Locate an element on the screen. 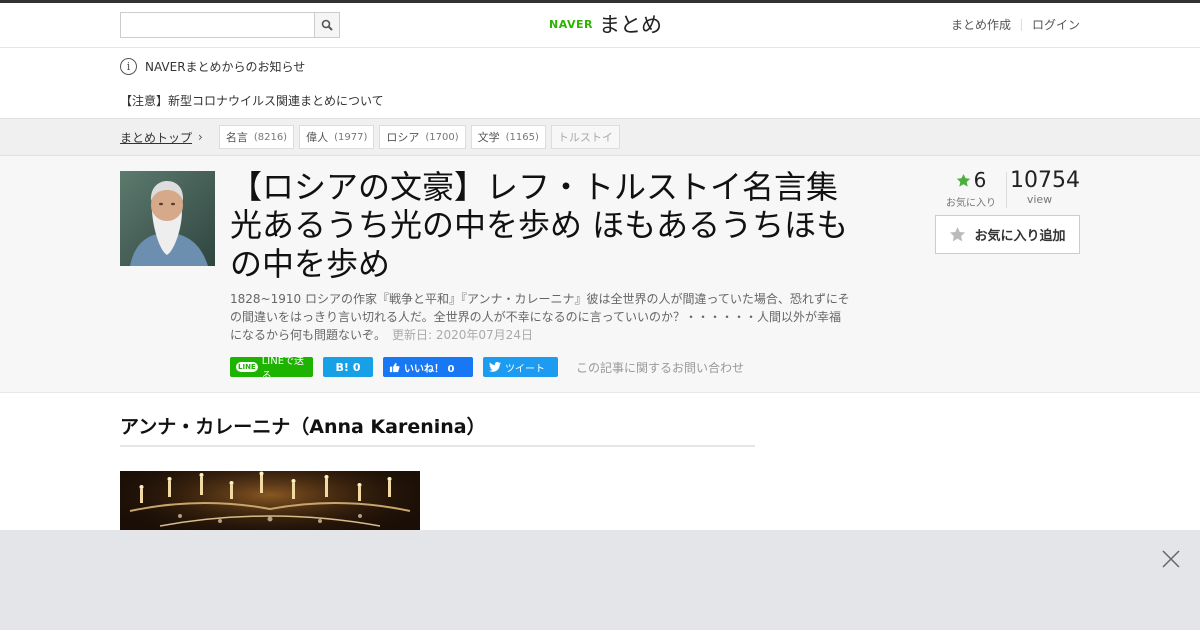  top-nav: まとめ作成 ログイン is located at coordinates (1015, 24).